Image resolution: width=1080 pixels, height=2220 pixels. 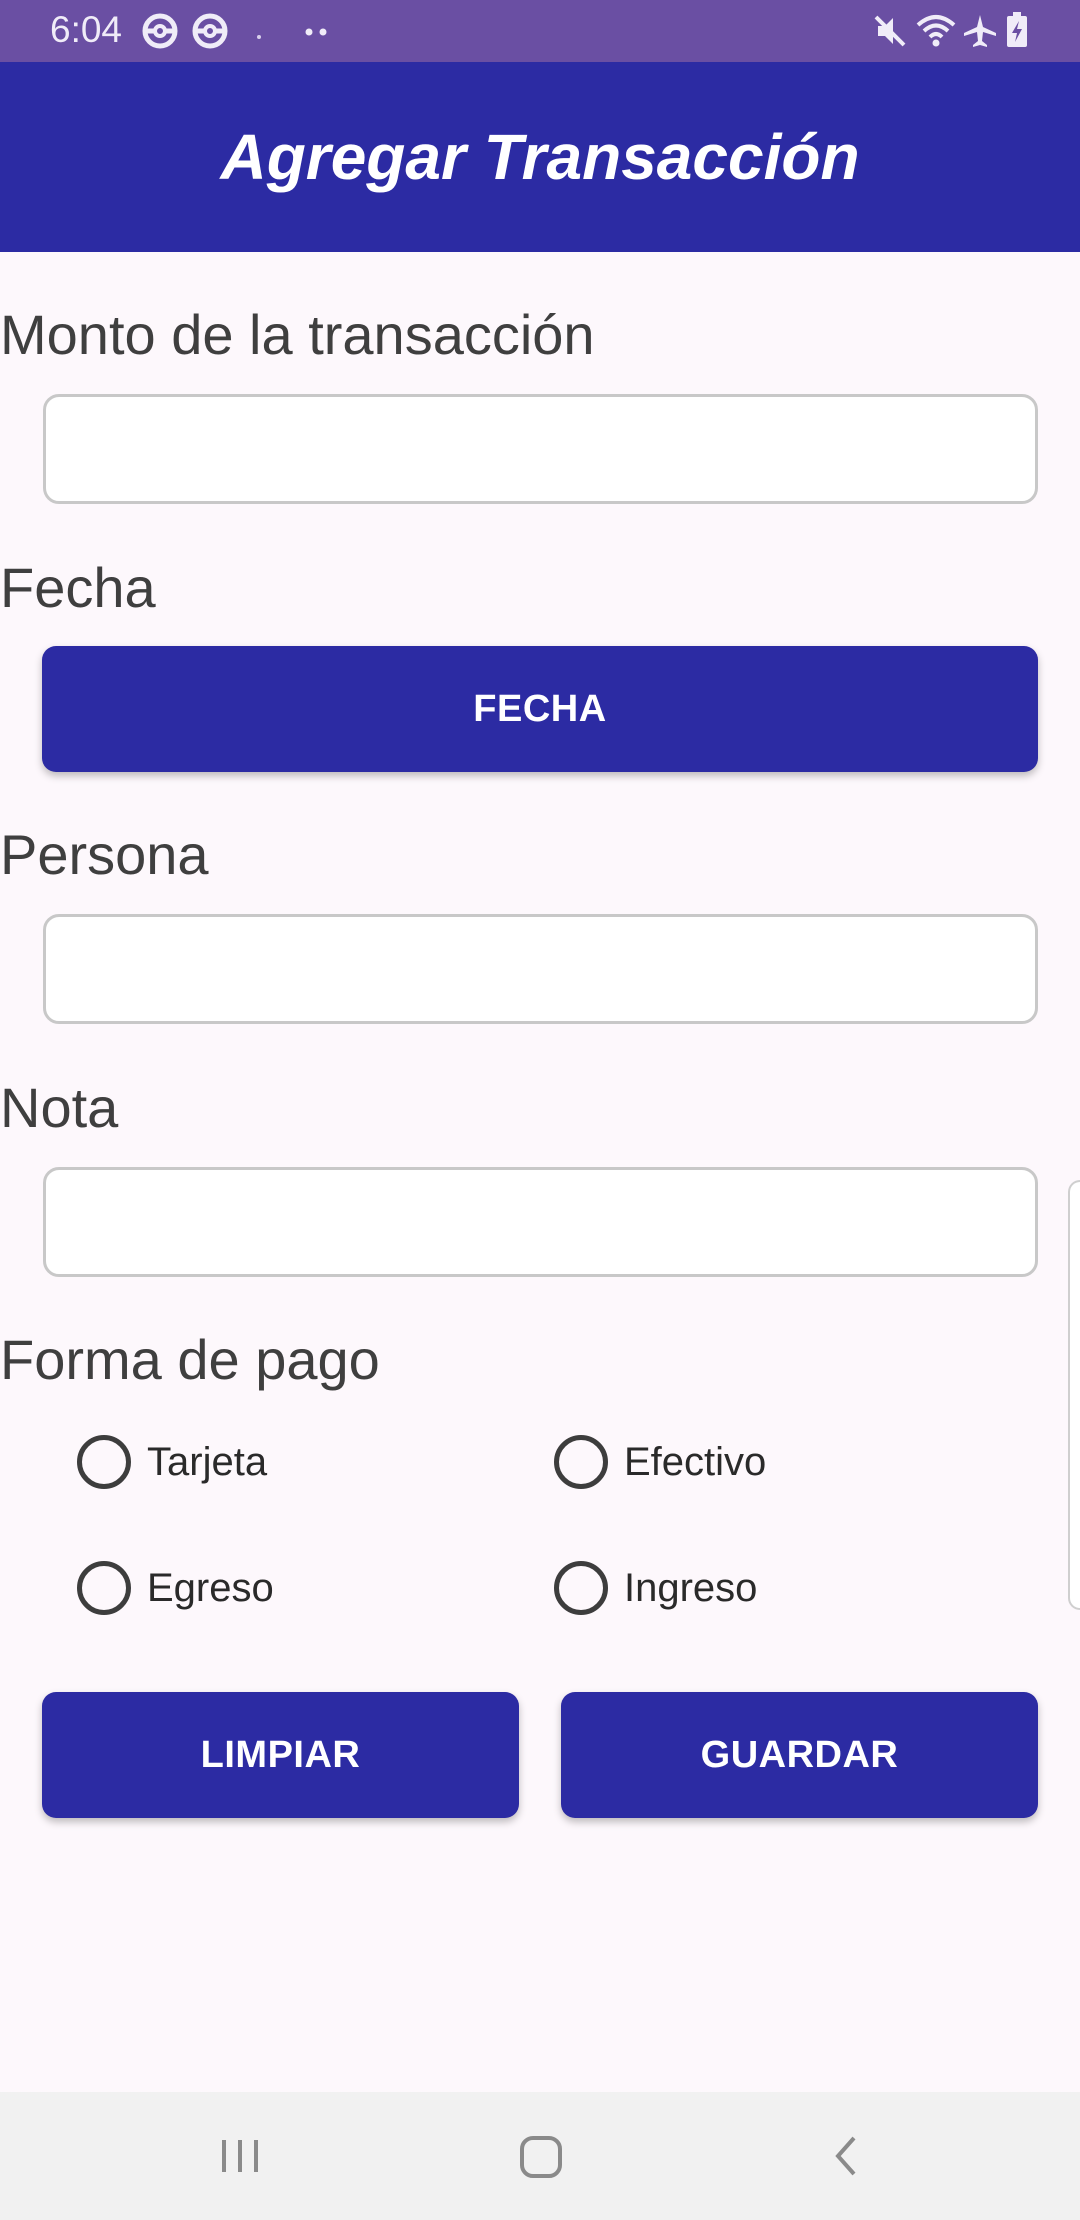 I want to click on more-dots-icon, so click(x=316, y=33).